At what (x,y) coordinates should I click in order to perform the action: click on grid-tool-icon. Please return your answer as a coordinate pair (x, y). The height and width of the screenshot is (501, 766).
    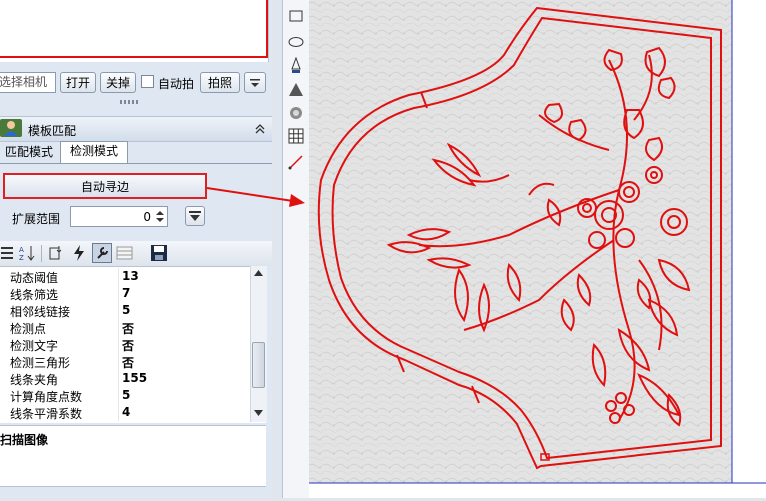
    Looking at the image, I should click on (296, 136).